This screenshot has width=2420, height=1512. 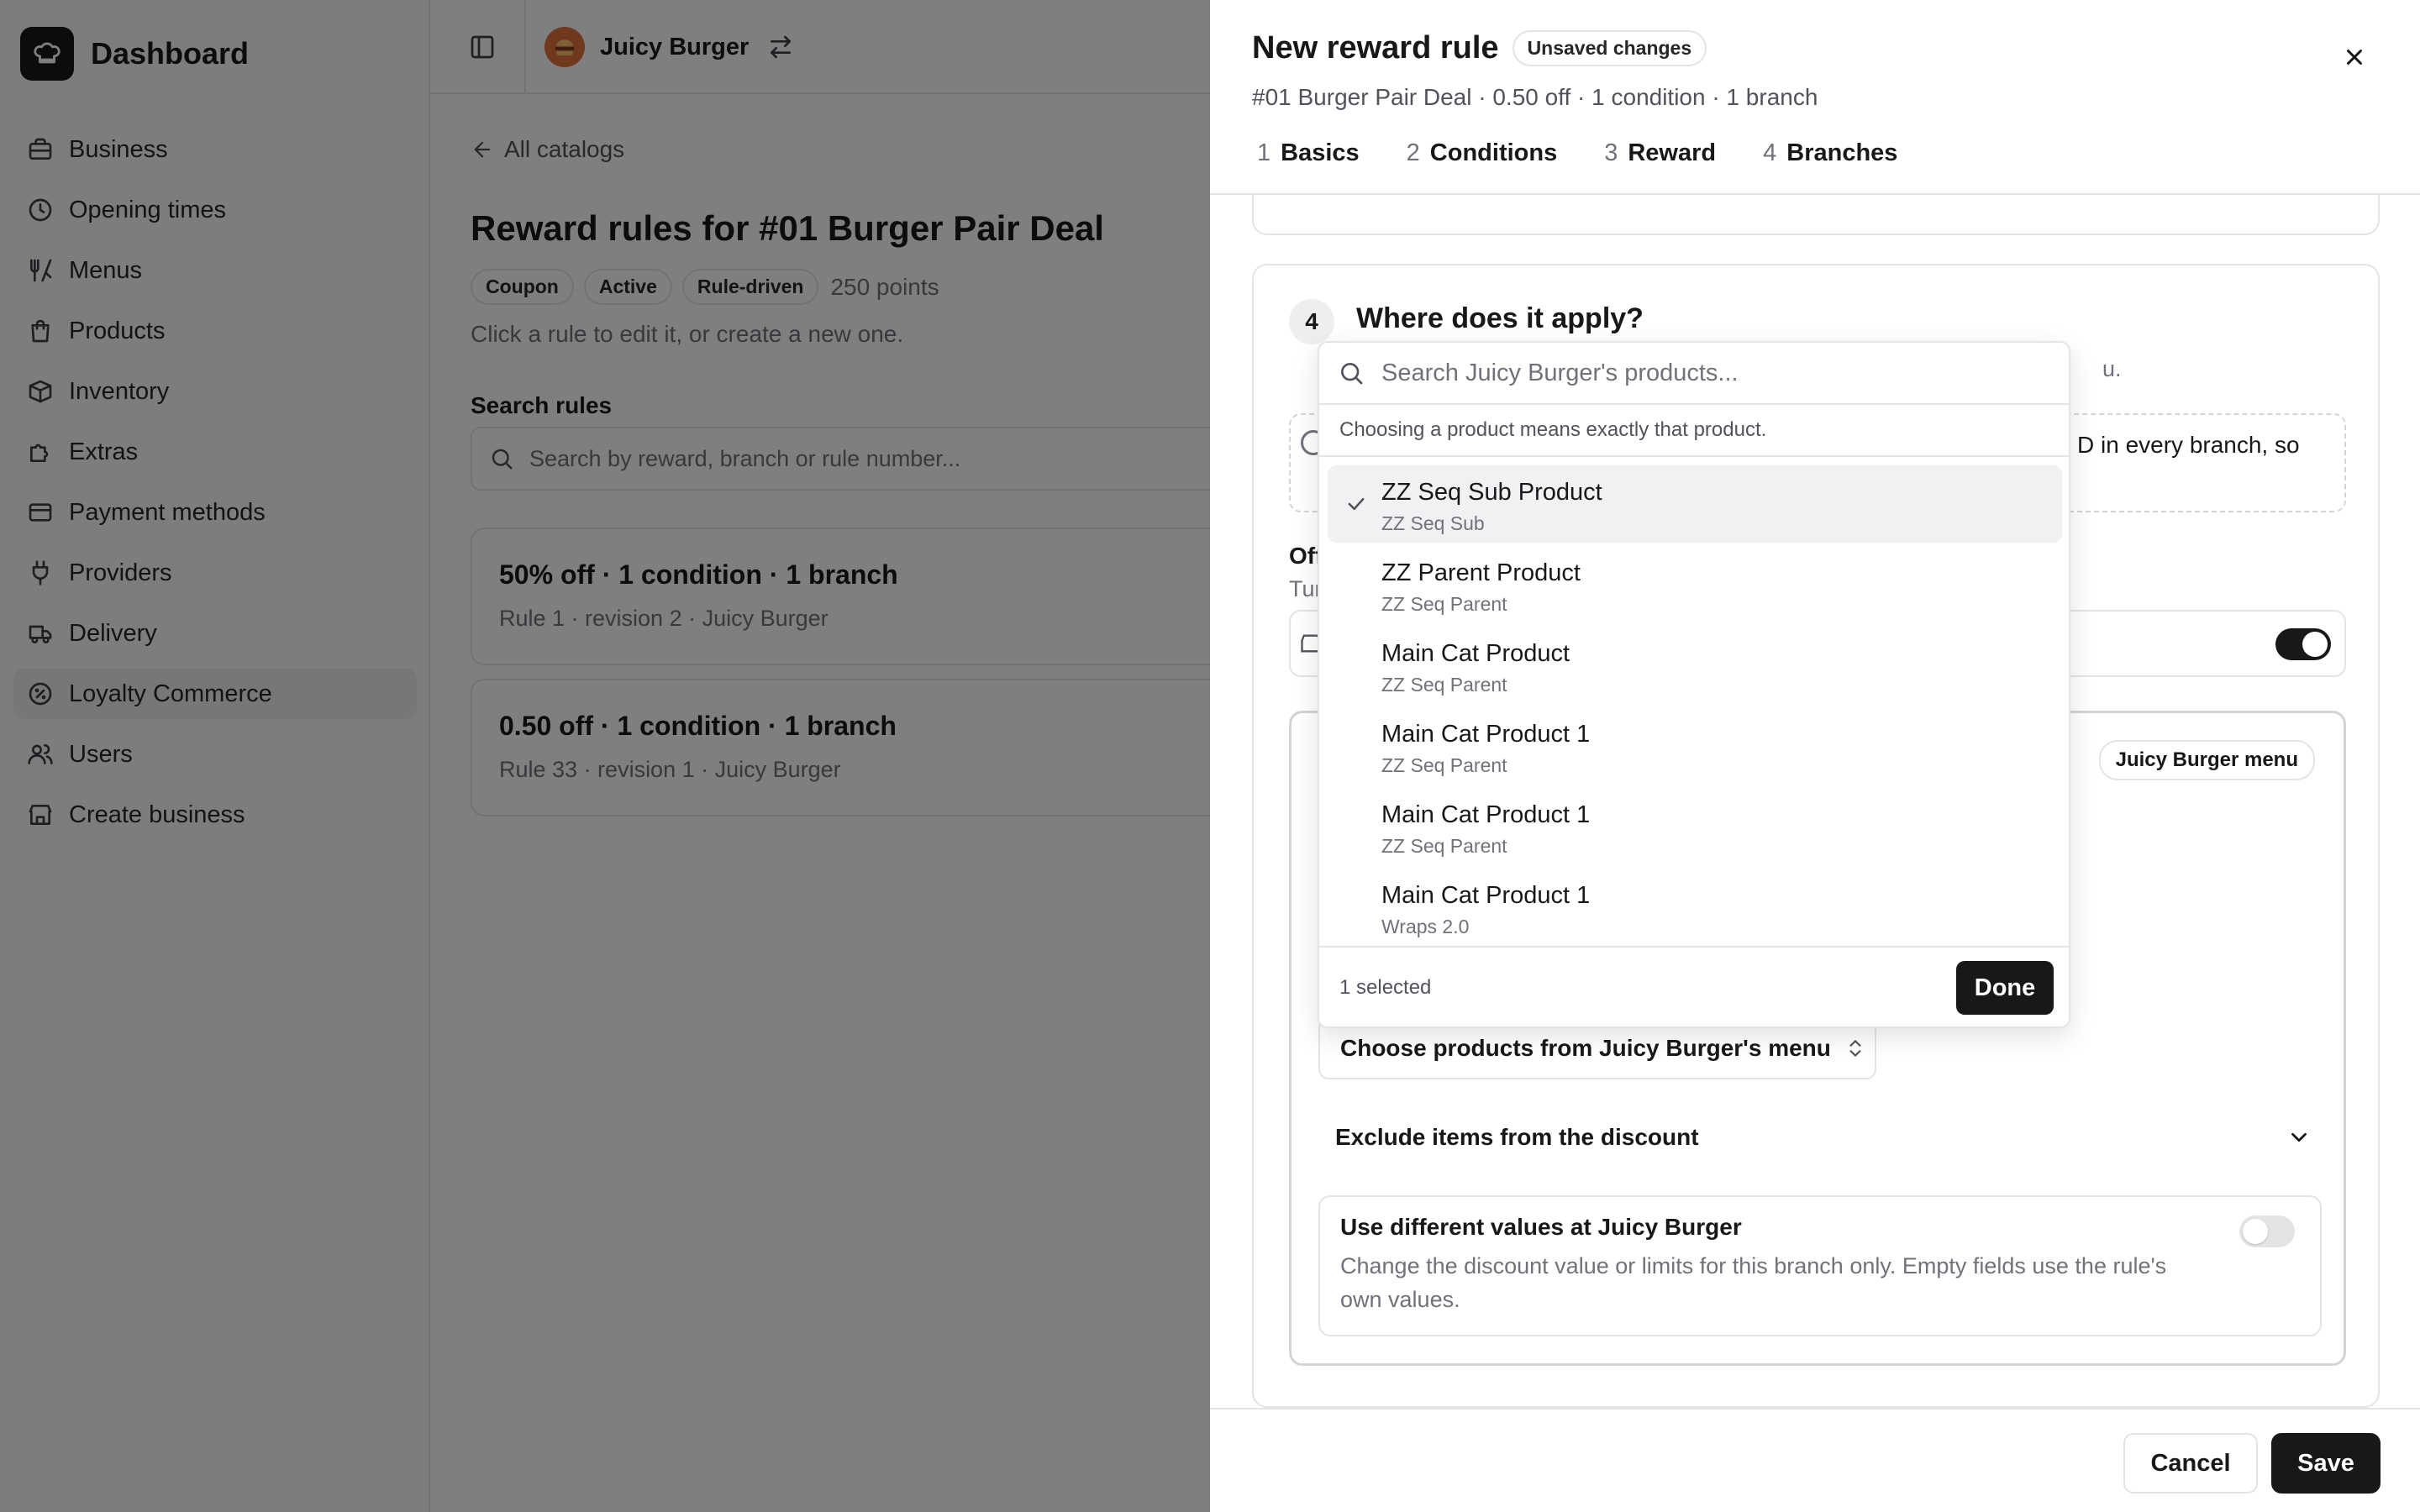 What do you see at coordinates (1842, 152) in the screenshot?
I see `step-label: Branches` at bounding box center [1842, 152].